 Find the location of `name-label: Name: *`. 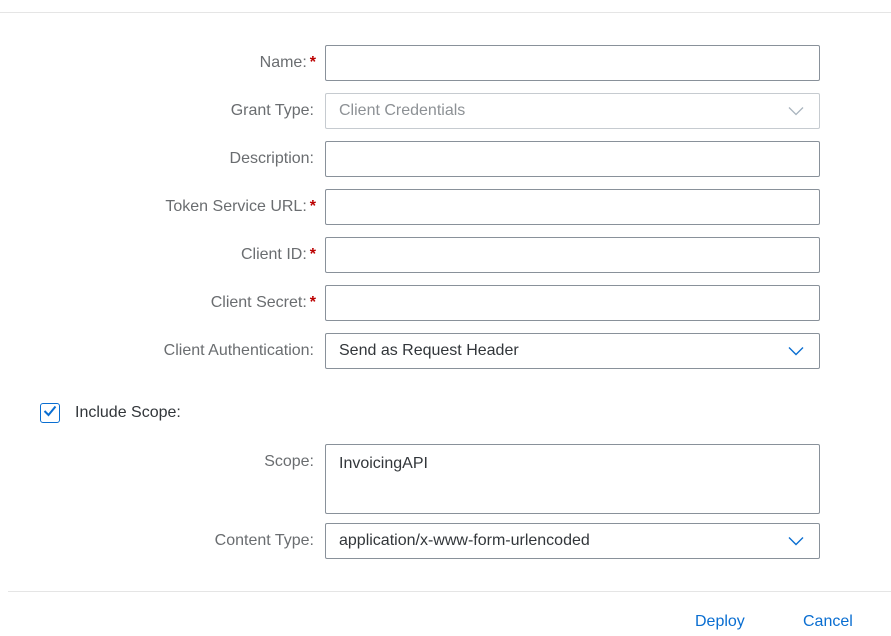

name-label: Name: * is located at coordinates (288, 63).